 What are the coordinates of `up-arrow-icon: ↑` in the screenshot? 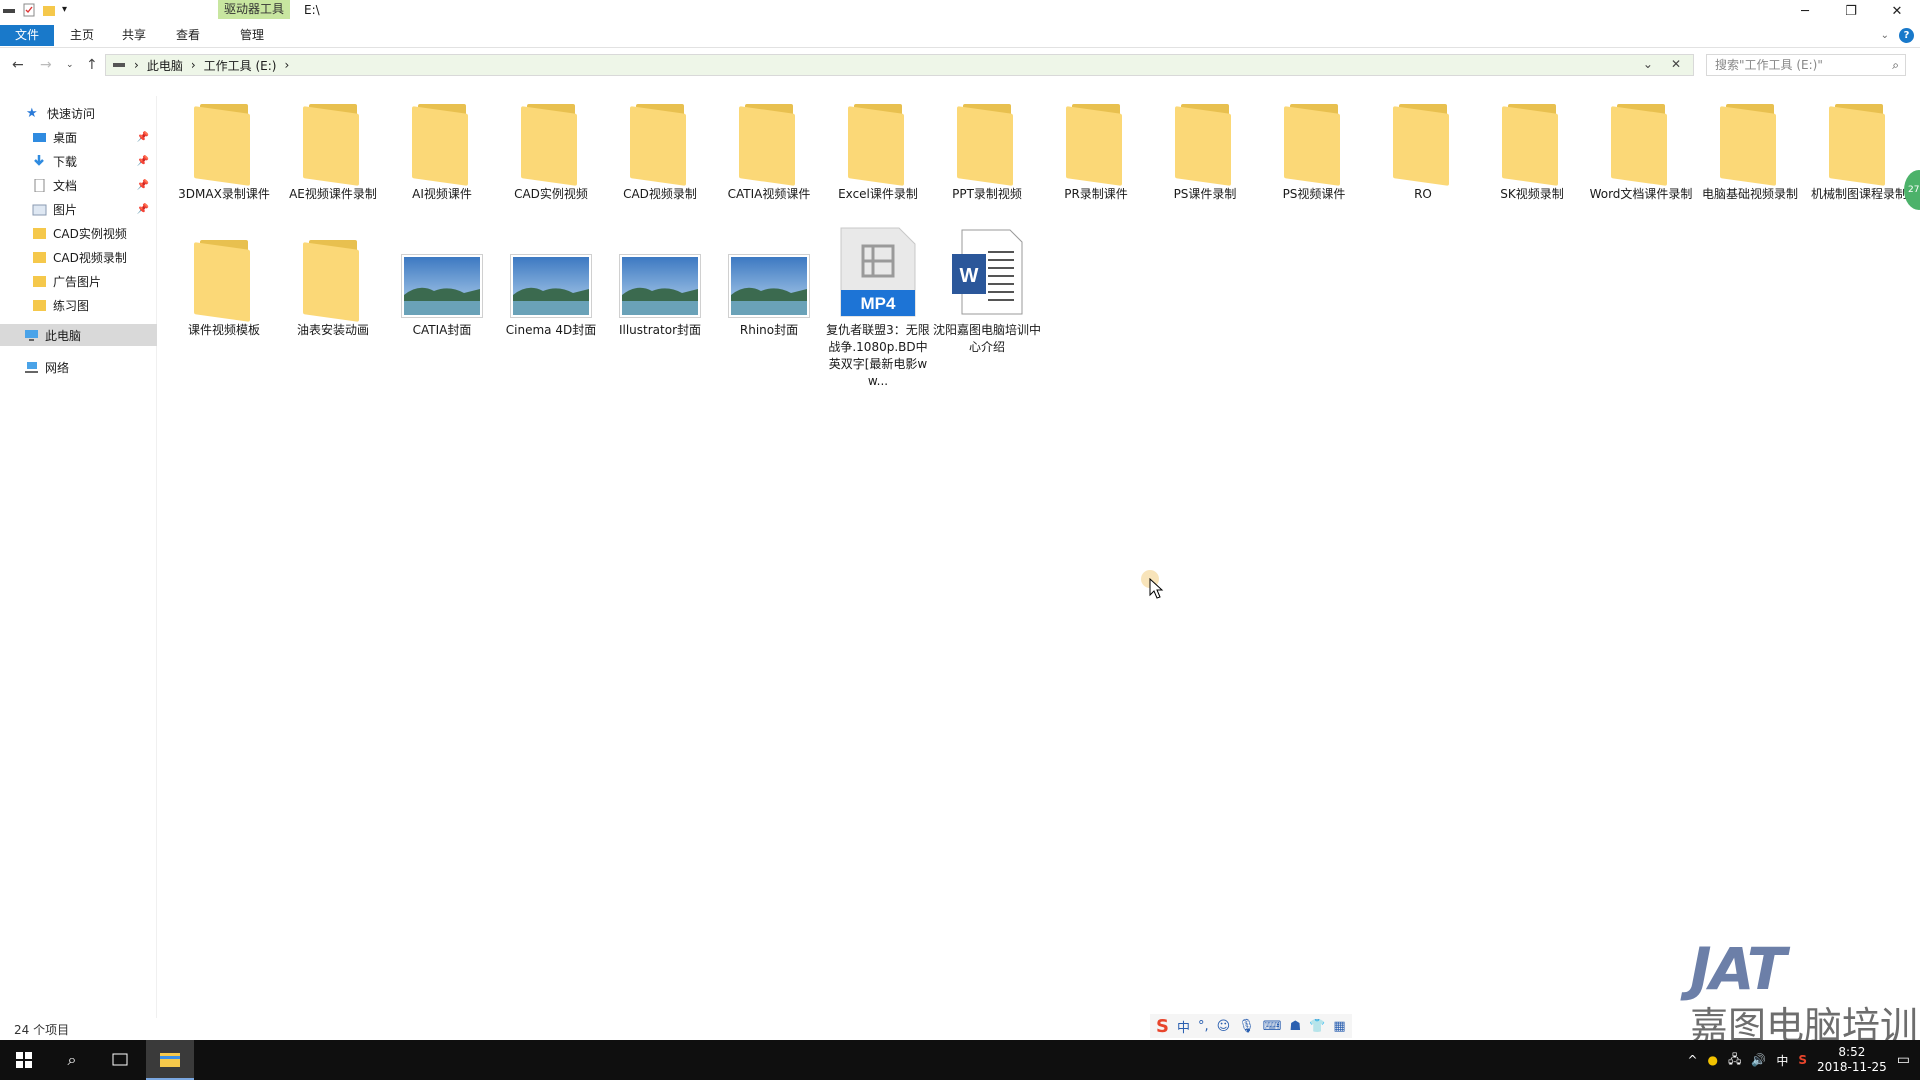 It's located at (92, 65).